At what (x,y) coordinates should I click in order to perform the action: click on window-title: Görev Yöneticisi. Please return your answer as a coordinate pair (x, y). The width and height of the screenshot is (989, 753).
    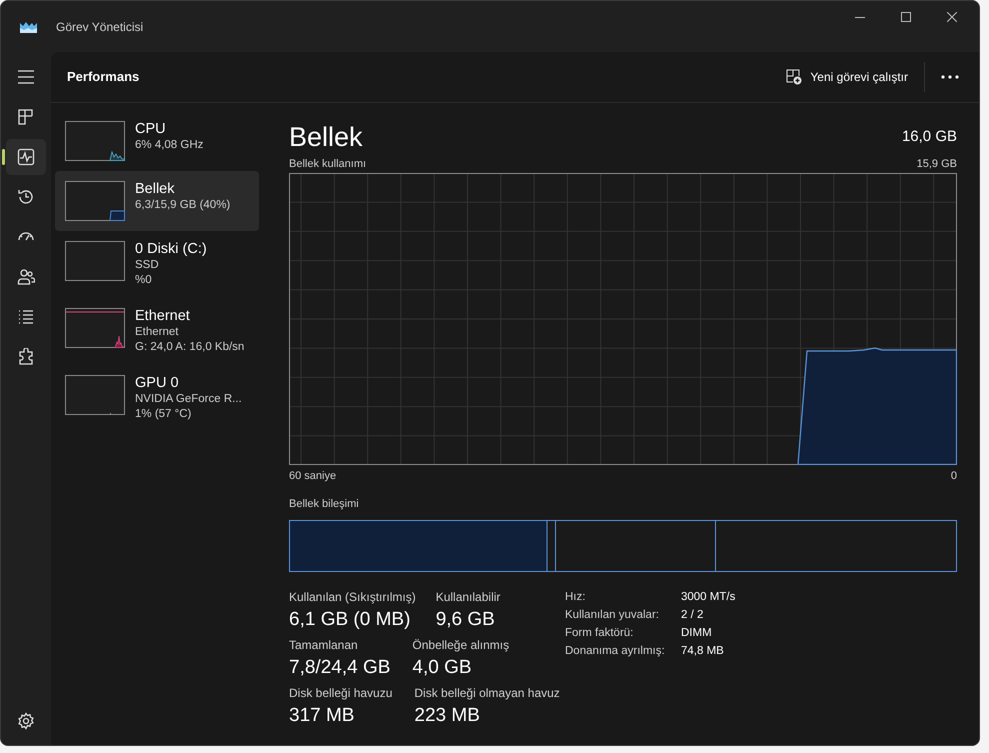
    Looking at the image, I should click on (100, 27).